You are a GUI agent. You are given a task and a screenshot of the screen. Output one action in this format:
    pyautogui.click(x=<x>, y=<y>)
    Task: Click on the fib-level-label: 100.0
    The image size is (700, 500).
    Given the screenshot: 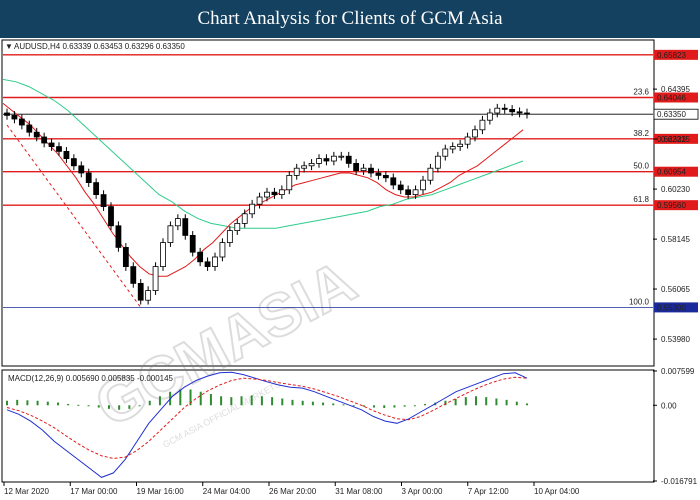 What is the action you would take?
    pyautogui.click(x=639, y=301)
    